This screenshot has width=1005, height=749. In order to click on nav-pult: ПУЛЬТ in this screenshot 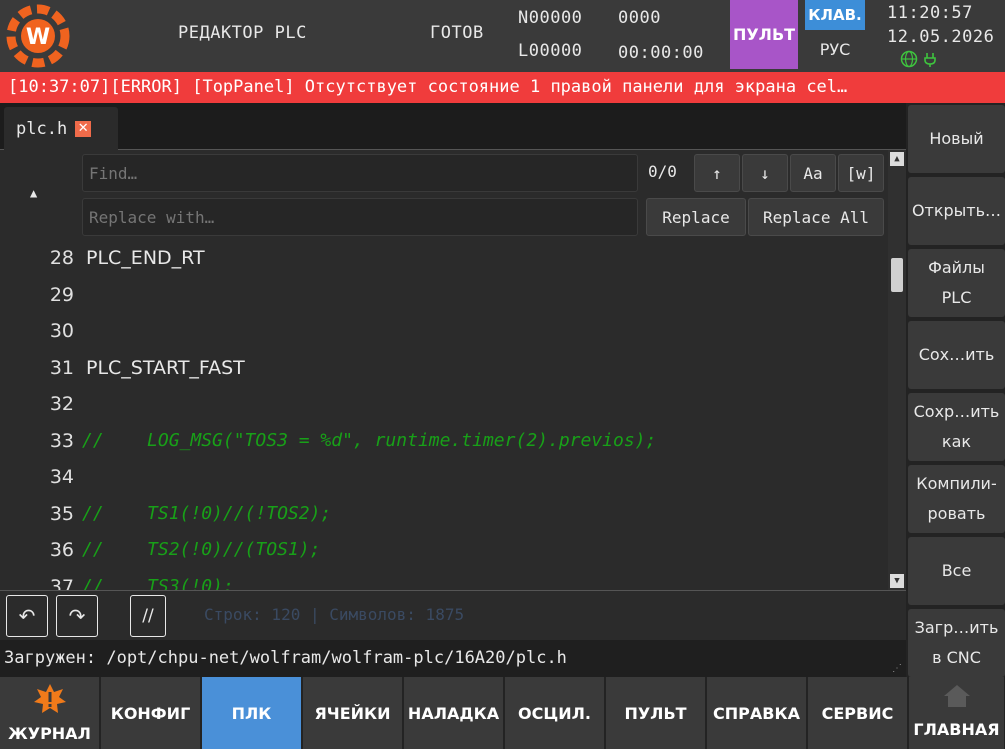, I will do `click(656, 713)`.